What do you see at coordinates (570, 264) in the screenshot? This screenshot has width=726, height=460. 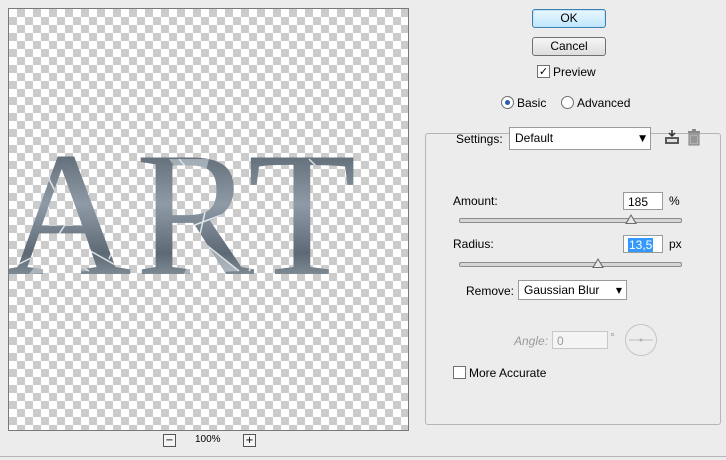 I see `radius-slider-track` at bounding box center [570, 264].